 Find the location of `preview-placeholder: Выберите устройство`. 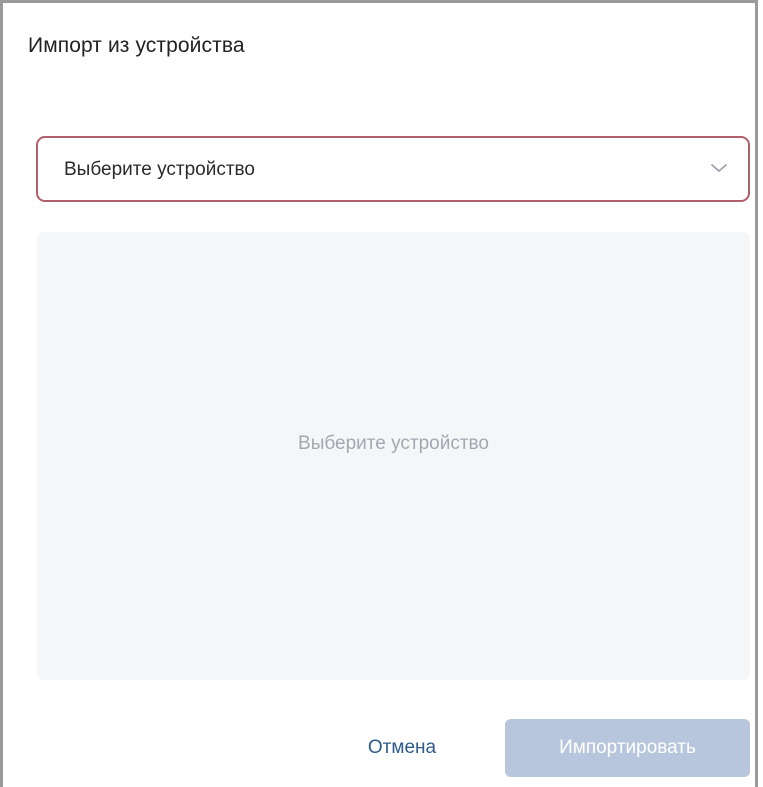

preview-placeholder: Выберите устройство is located at coordinates (393, 443).